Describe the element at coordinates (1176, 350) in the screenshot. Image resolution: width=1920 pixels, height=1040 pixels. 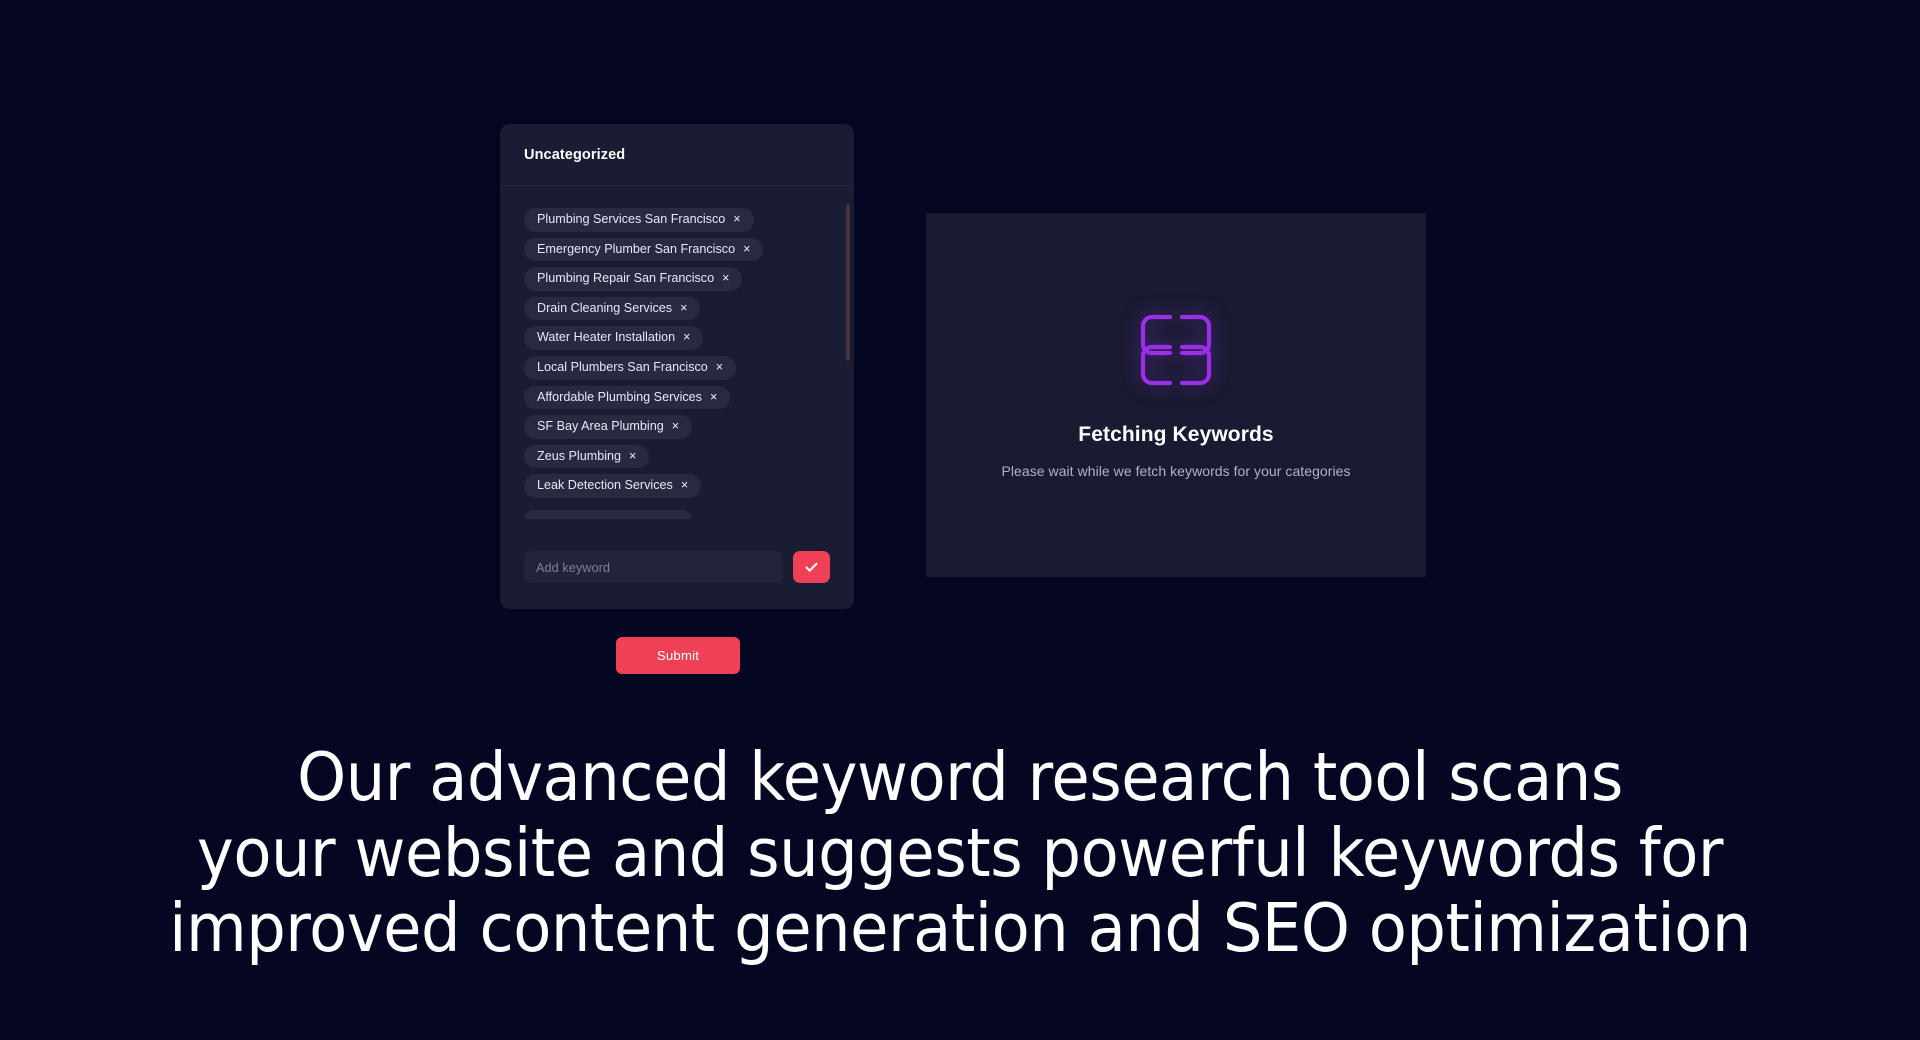
I see `four-squares-loader-icon` at that location.